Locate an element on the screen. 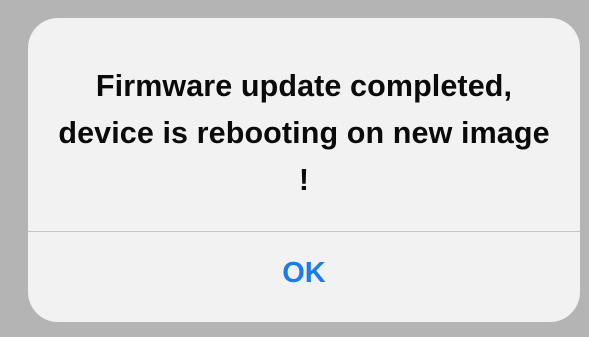 This screenshot has width=589, height=337. ok-button-label: OK is located at coordinates (304, 272).